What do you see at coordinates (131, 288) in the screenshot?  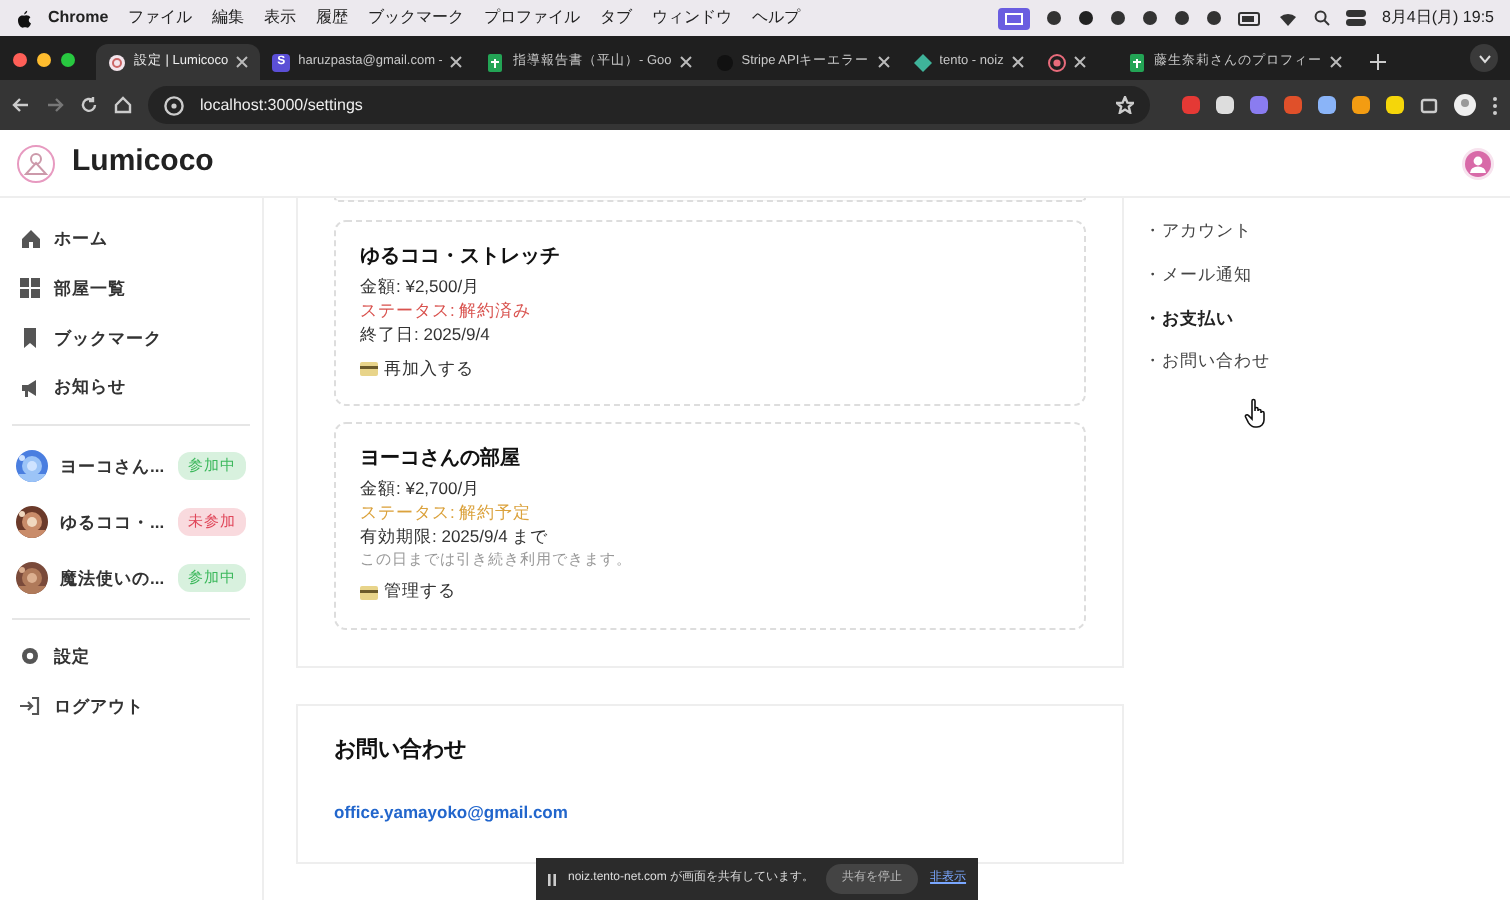 I see `sidebar-item: 部屋一覧` at bounding box center [131, 288].